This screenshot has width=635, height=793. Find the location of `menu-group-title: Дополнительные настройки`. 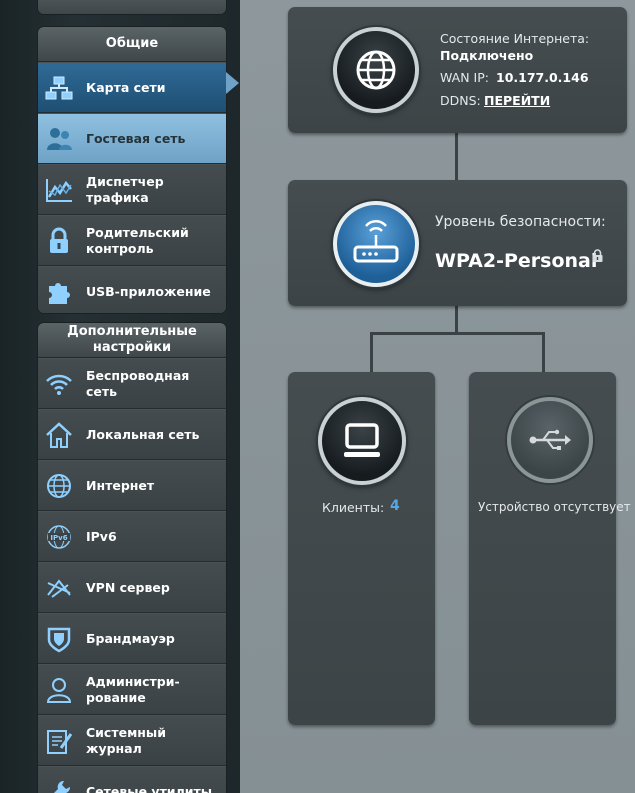

menu-group-title: Дополнительные настройки is located at coordinates (132, 340).